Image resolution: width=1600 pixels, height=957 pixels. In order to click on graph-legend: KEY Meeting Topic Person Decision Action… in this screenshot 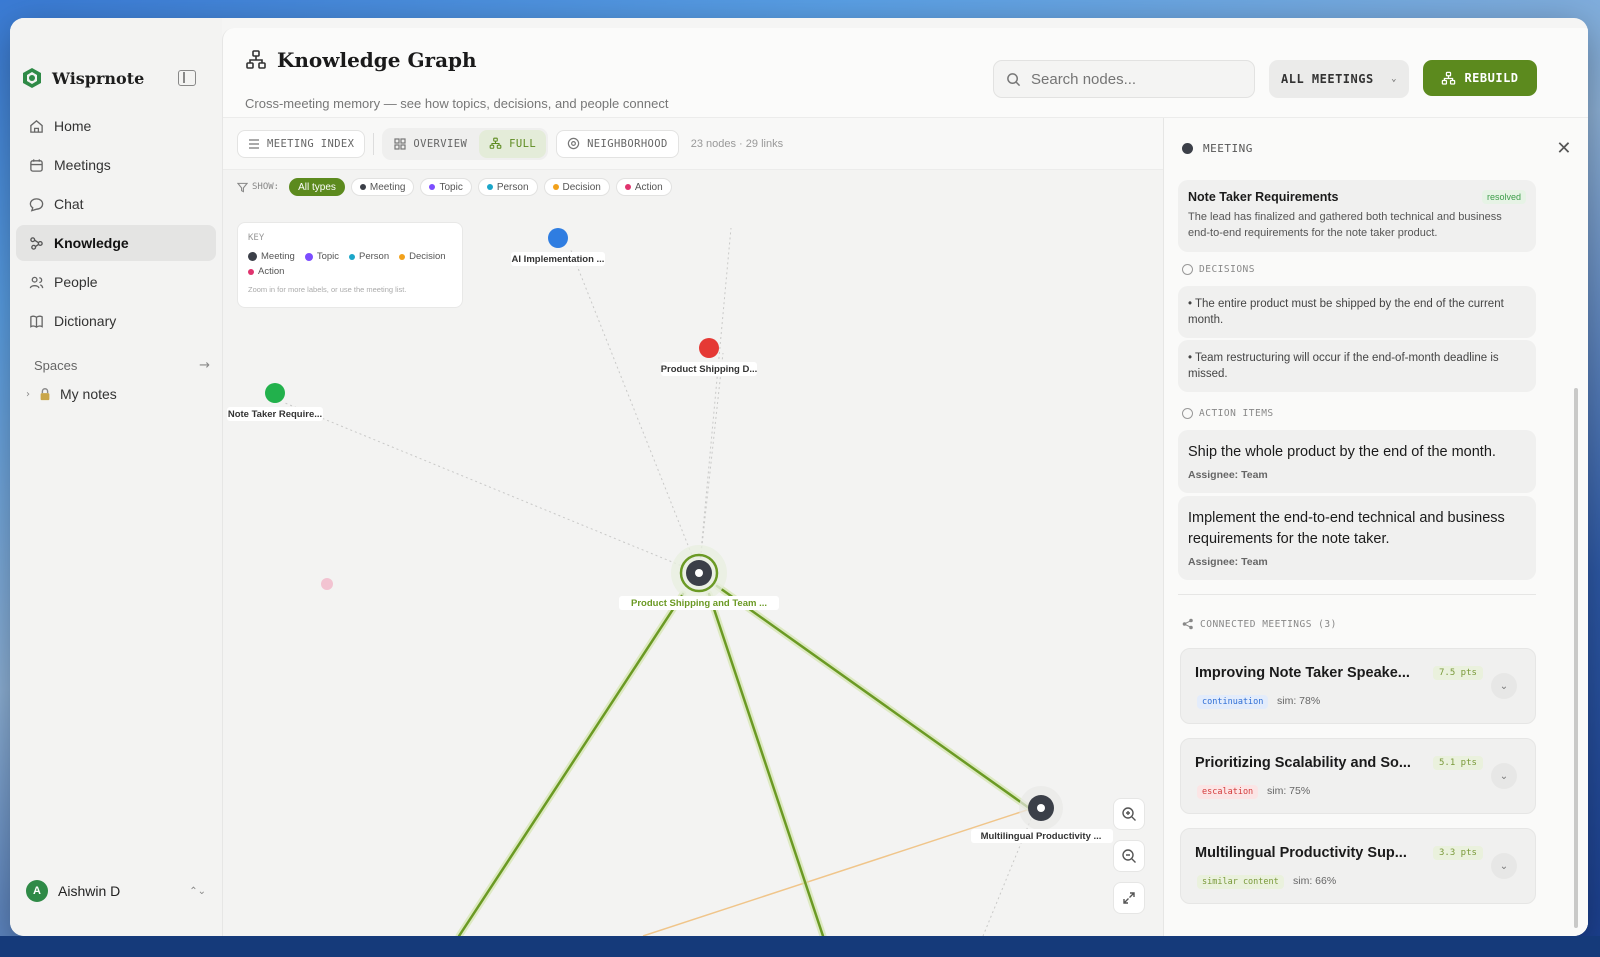, I will do `click(350, 265)`.